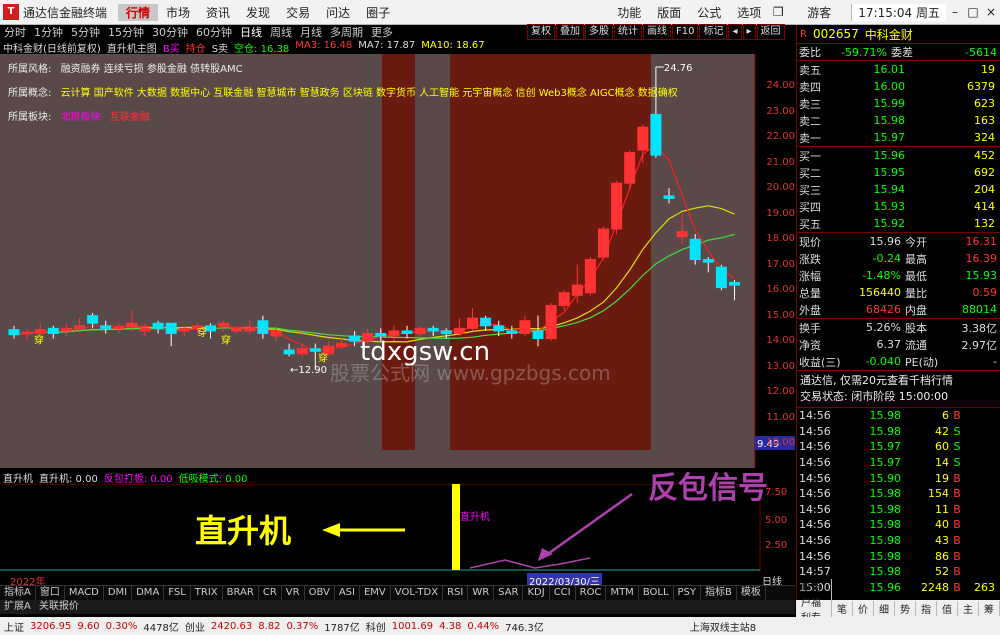 The image size is (1000, 635). What do you see at coordinates (770, 32) in the screenshot?
I see `toolbar-fanhui: 返回` at bounding box center [770, 32].